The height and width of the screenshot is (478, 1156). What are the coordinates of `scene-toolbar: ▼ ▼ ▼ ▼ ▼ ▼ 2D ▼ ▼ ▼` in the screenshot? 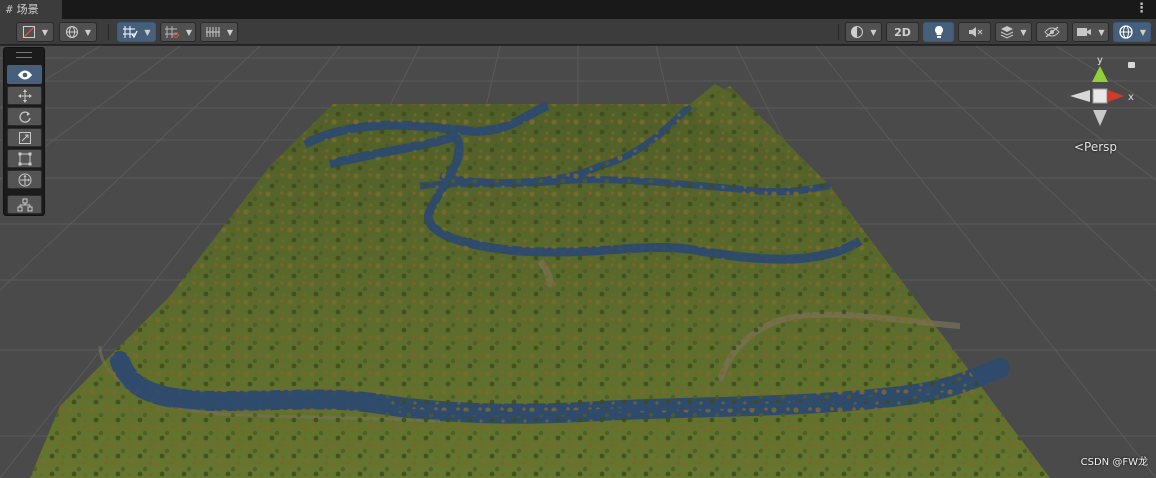 It's located at (578, 32).